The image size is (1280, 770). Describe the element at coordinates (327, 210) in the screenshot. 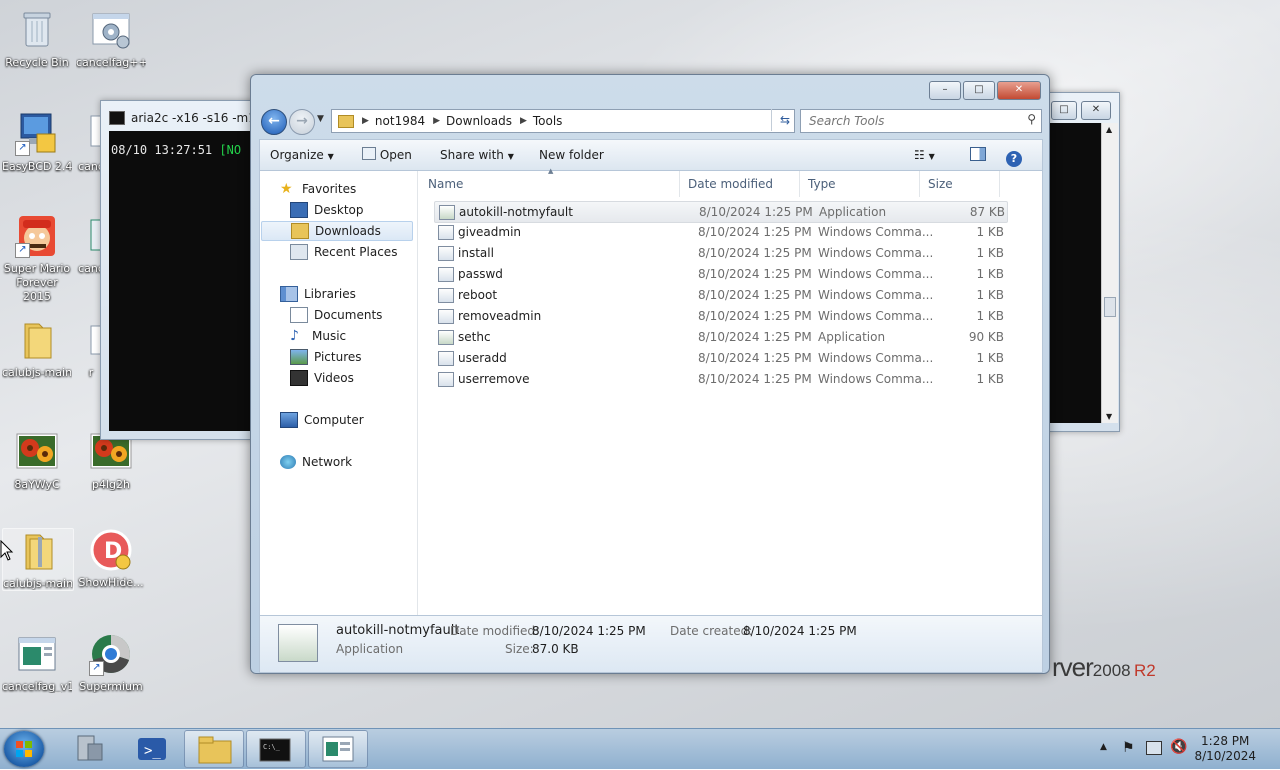

I see `nav-desktop: Desktop` at that location.